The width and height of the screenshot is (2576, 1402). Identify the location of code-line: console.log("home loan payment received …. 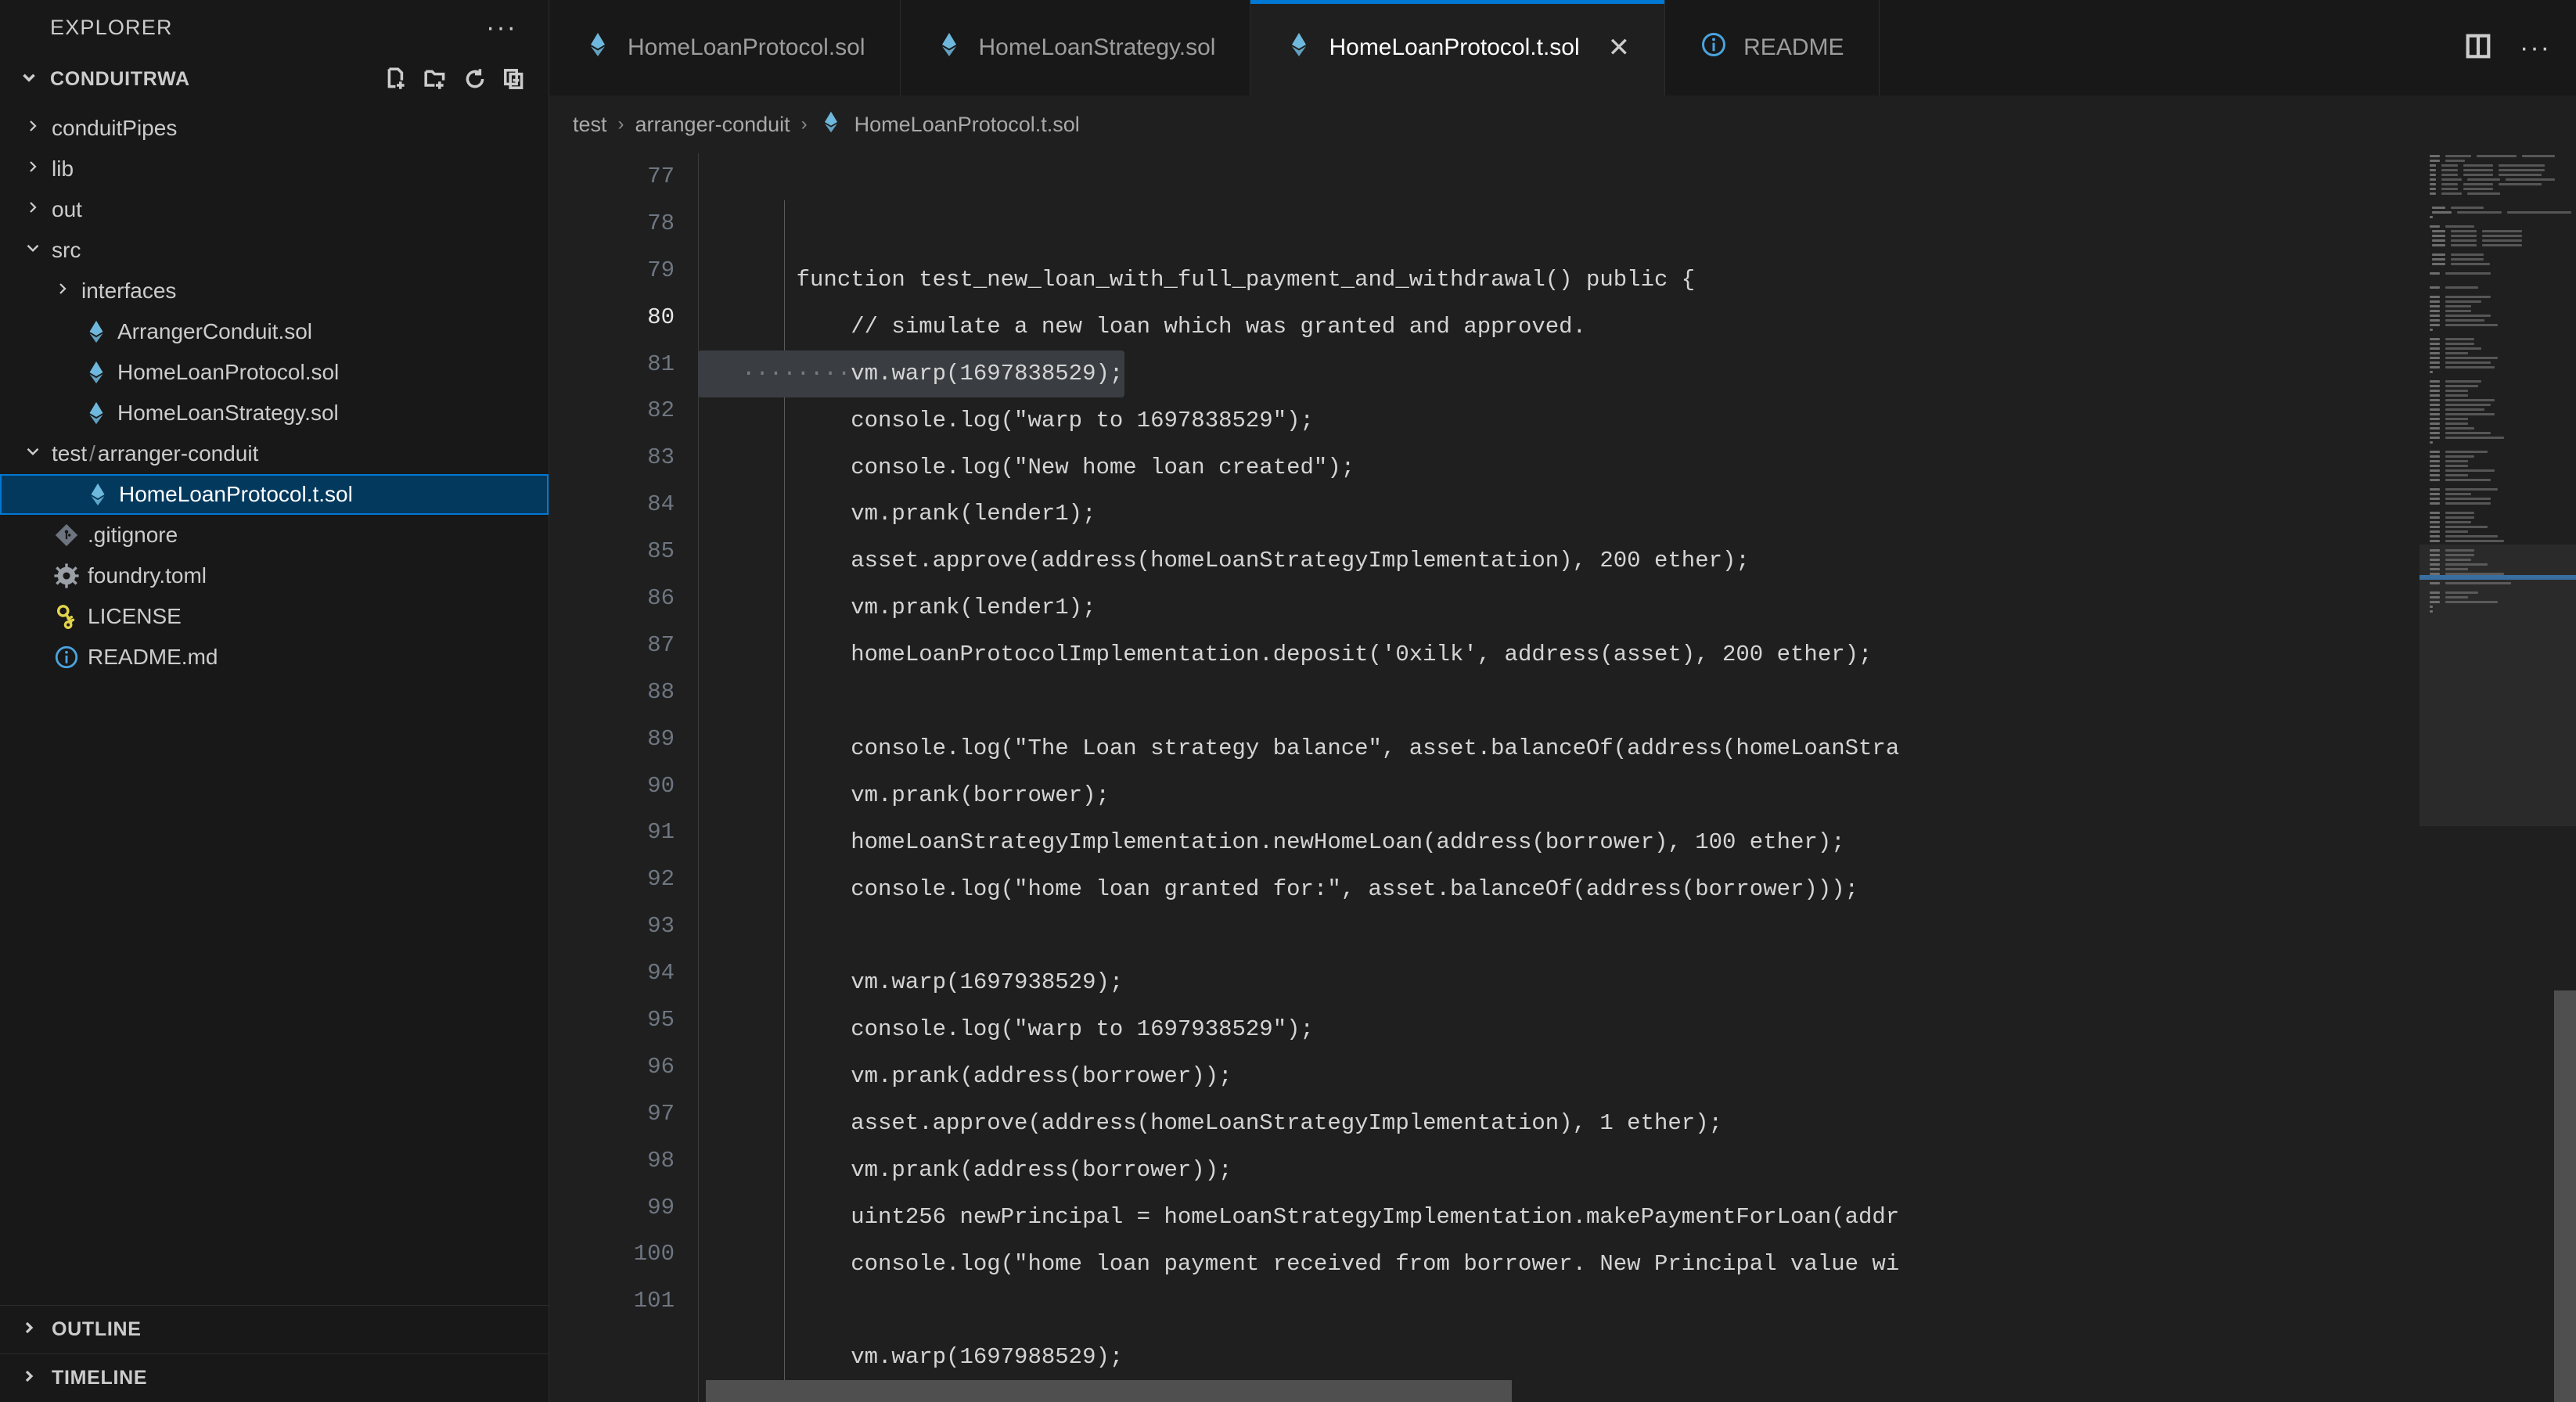
(1558, 1264).